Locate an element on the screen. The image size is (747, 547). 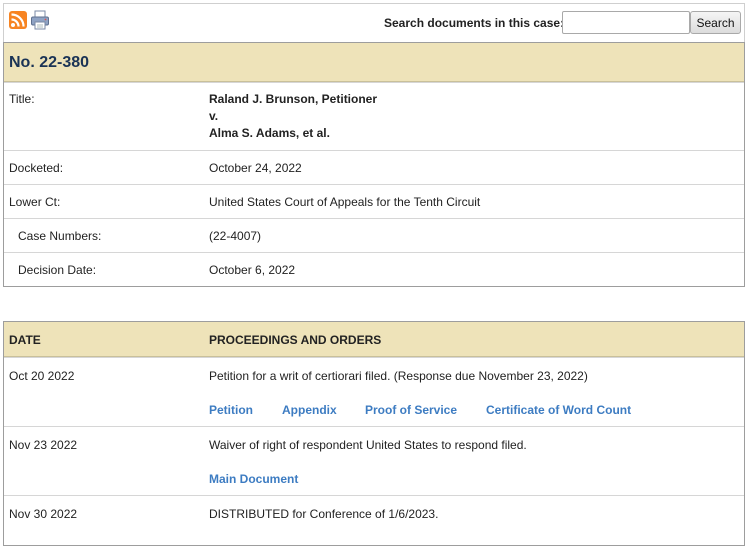
decision-date-row: Decision Date: October 6, 2022 is located at coordinates (374, 269).